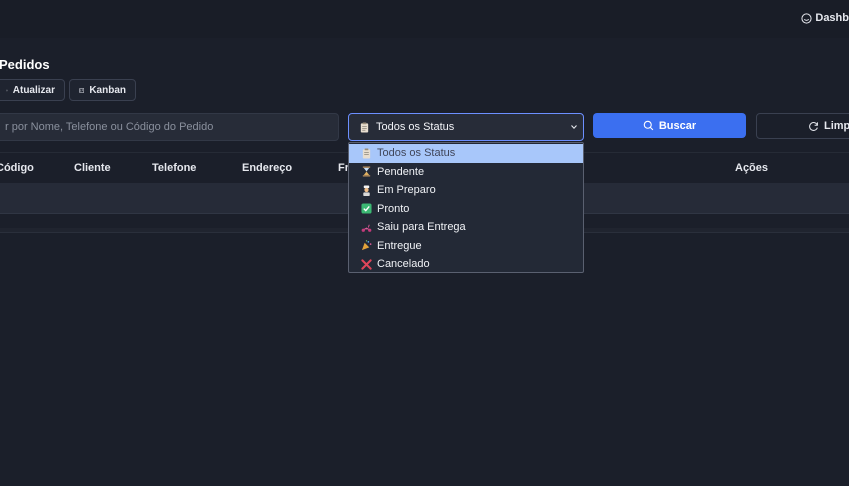  I want to click on status-option-label: Cancelado, so click(403, 264).